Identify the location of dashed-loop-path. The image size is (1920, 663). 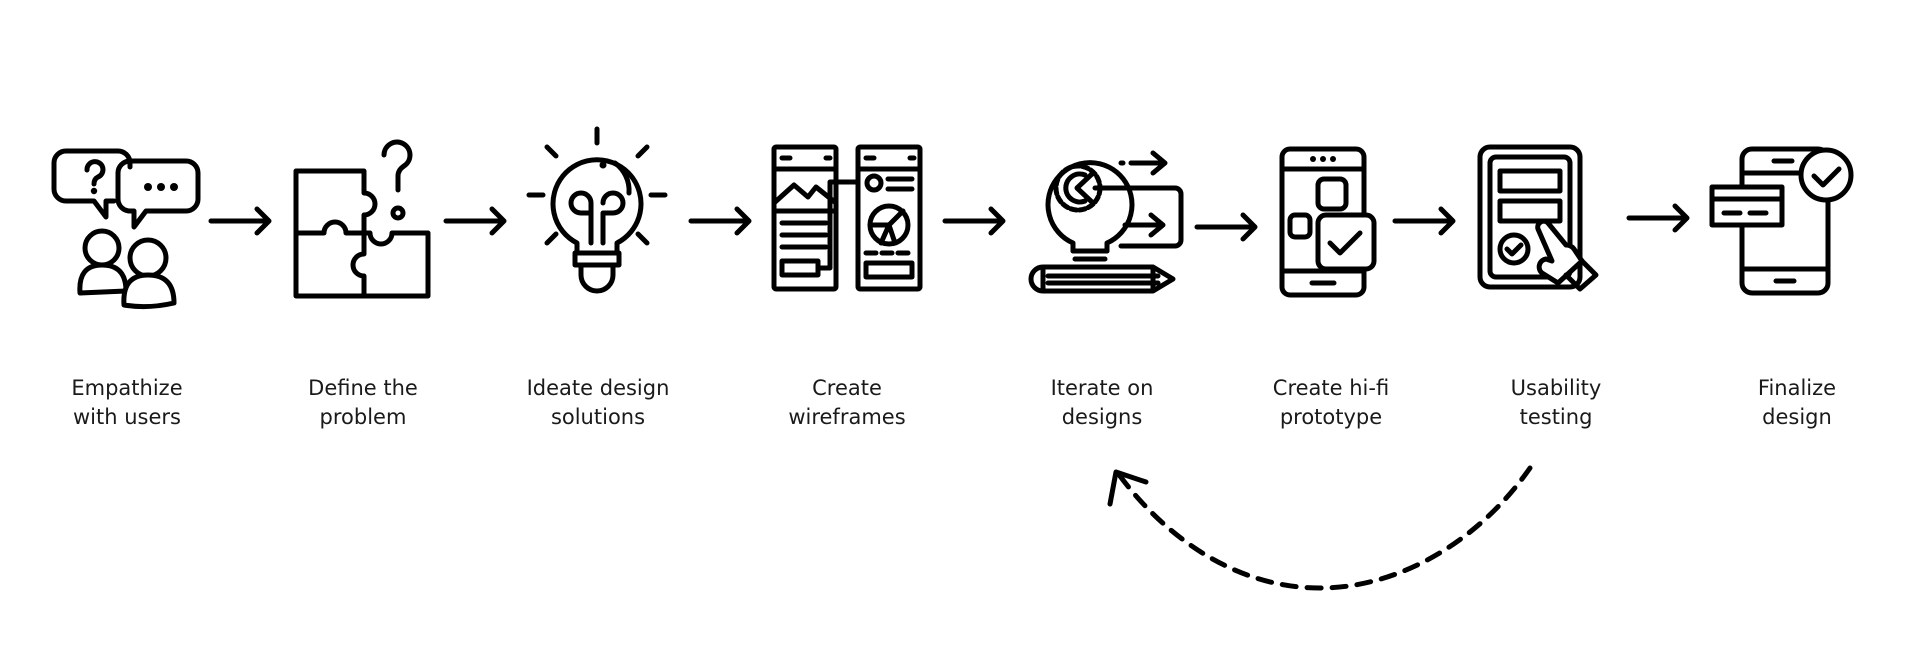
(1325, 528).